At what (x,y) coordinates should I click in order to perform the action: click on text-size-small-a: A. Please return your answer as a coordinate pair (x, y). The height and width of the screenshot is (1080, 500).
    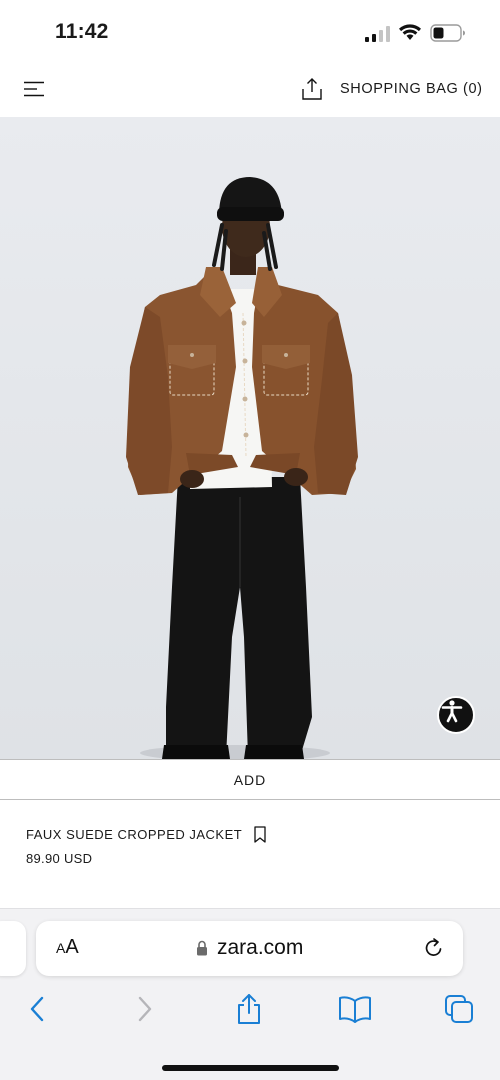
    Looking at the image, I should click on (61, 948).